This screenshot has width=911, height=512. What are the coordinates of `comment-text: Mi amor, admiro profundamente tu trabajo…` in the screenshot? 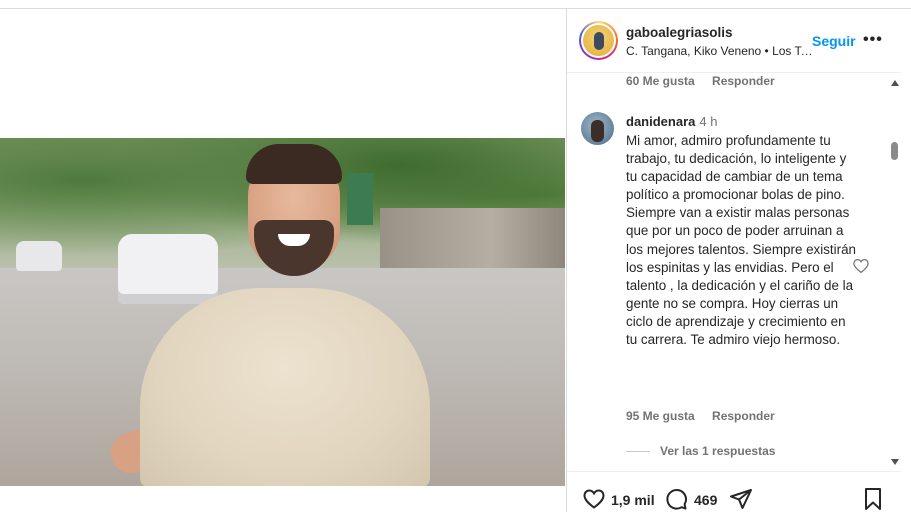 It's located at (741, 240).